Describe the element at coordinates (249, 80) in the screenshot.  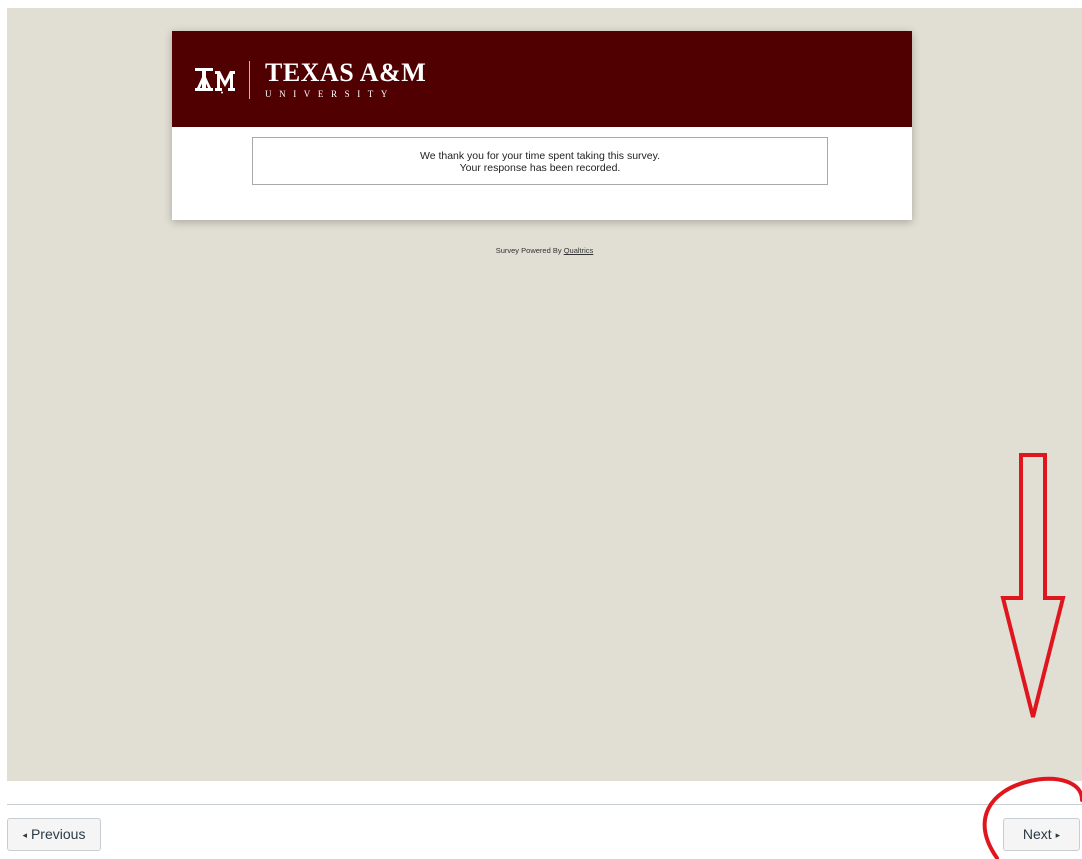
I see `logo-divider` at that location.